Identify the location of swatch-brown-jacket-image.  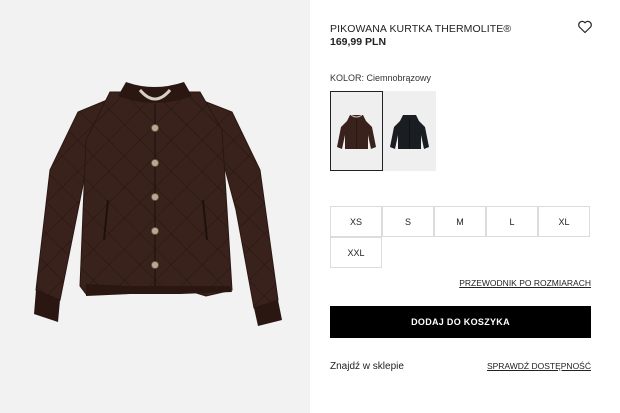
(356, 131).